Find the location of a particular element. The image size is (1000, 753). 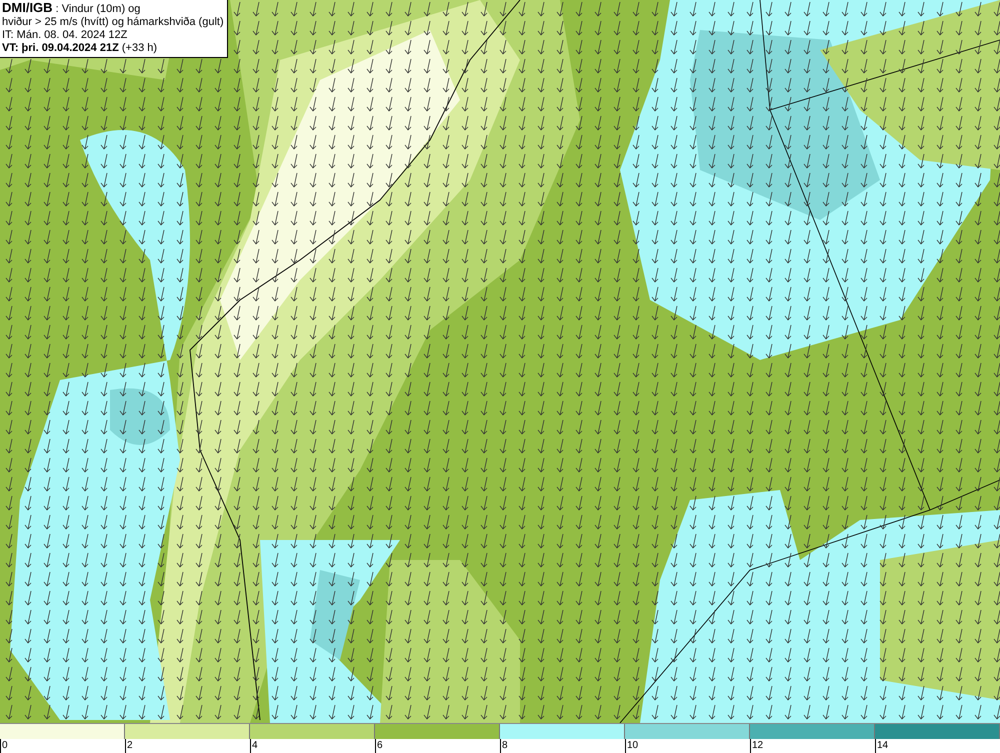

legend-tick-label: 10 is located at coordinates (632, 745).